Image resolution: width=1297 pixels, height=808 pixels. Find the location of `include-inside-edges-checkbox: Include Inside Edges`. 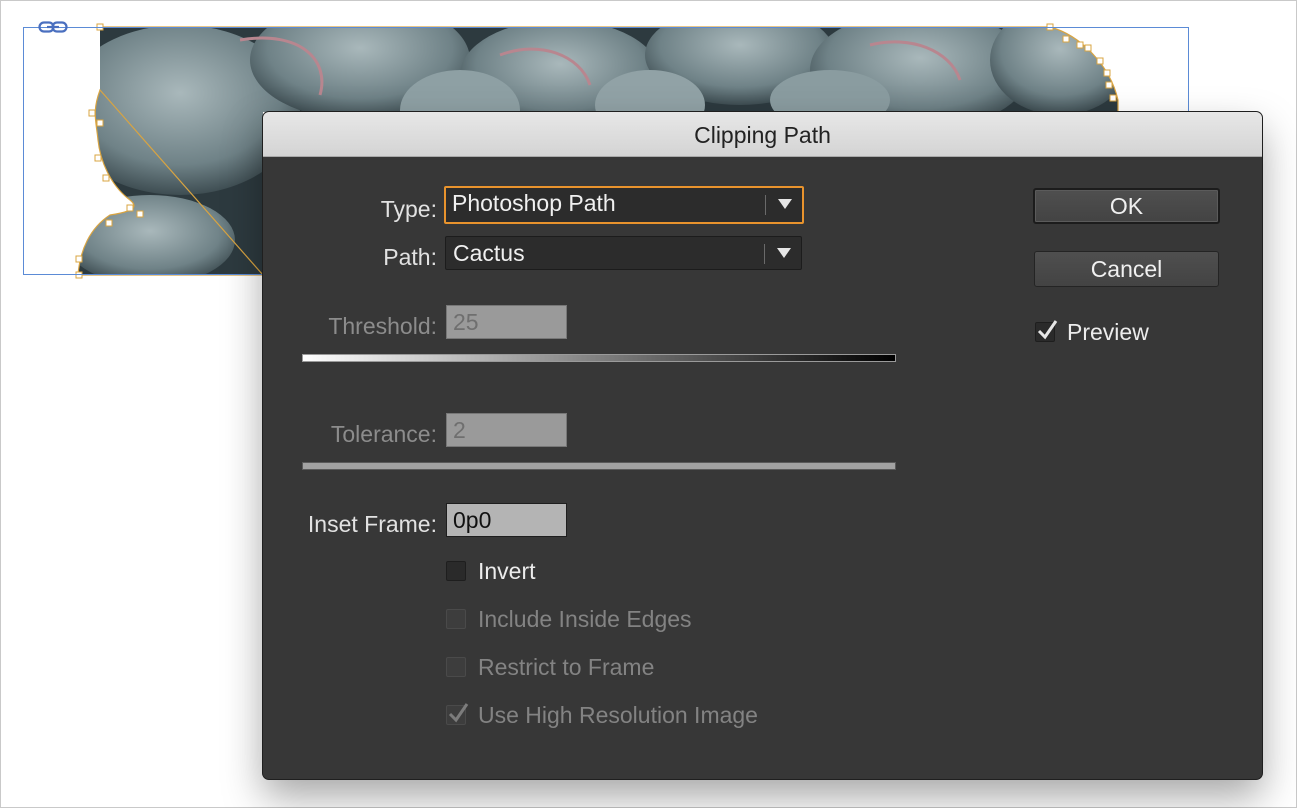

include-inside-edges-checkbox: Include Inside Edges is located at coordinates (606, 621).